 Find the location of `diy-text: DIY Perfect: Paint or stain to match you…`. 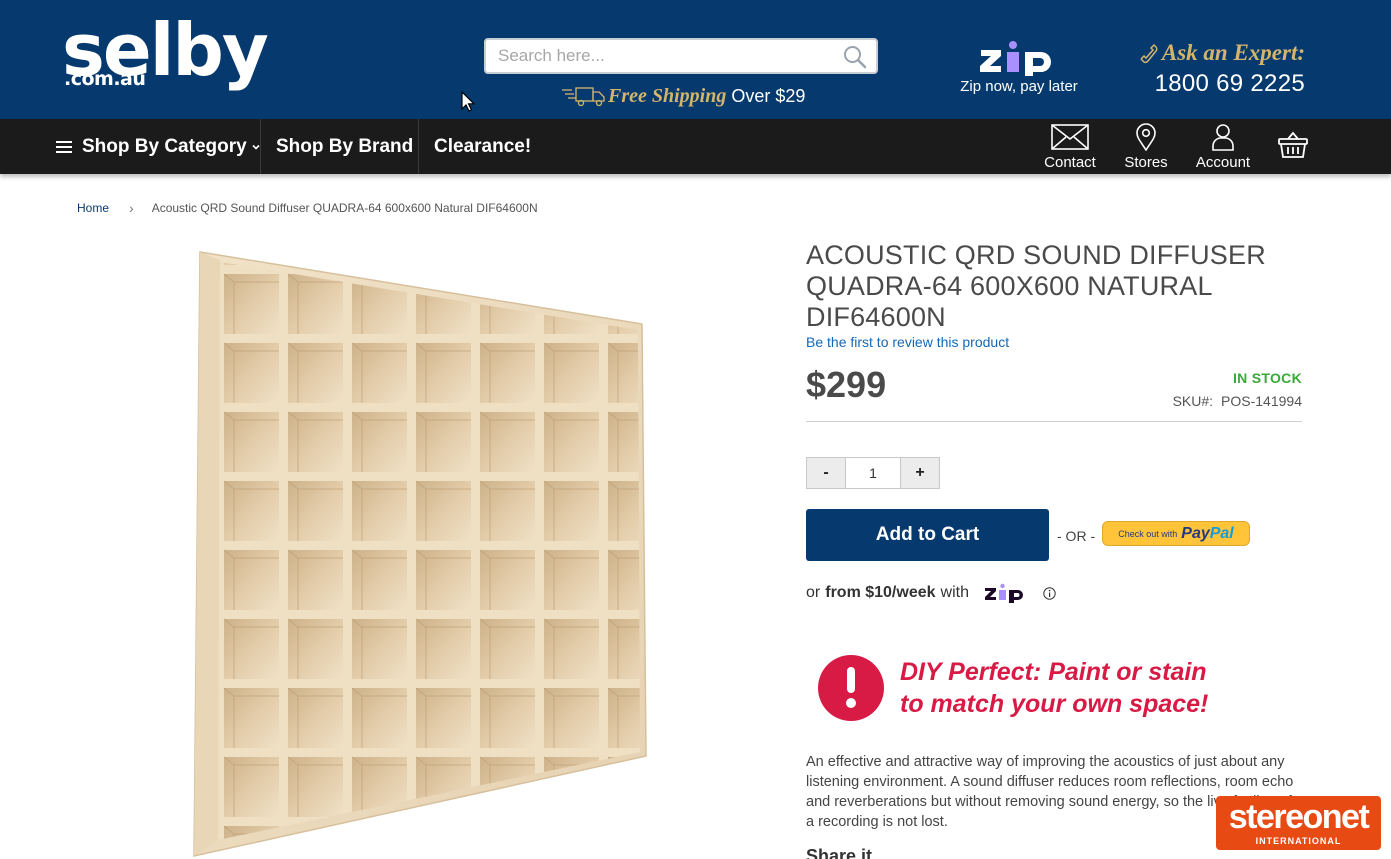

diy-text: DIY Perfect: Paint or stain to match you… is located at coordinates (1054, 688).